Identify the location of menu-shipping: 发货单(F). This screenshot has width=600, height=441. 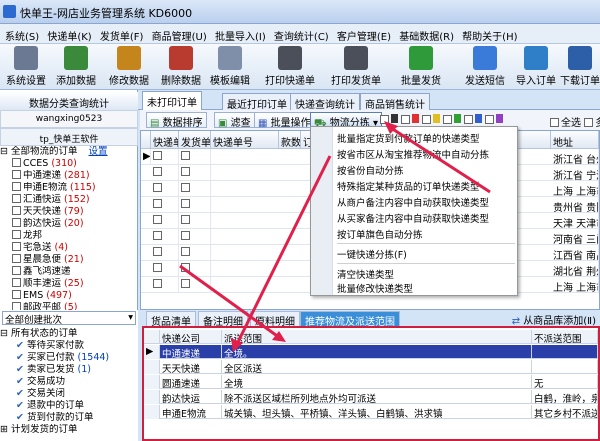
(119, 33).